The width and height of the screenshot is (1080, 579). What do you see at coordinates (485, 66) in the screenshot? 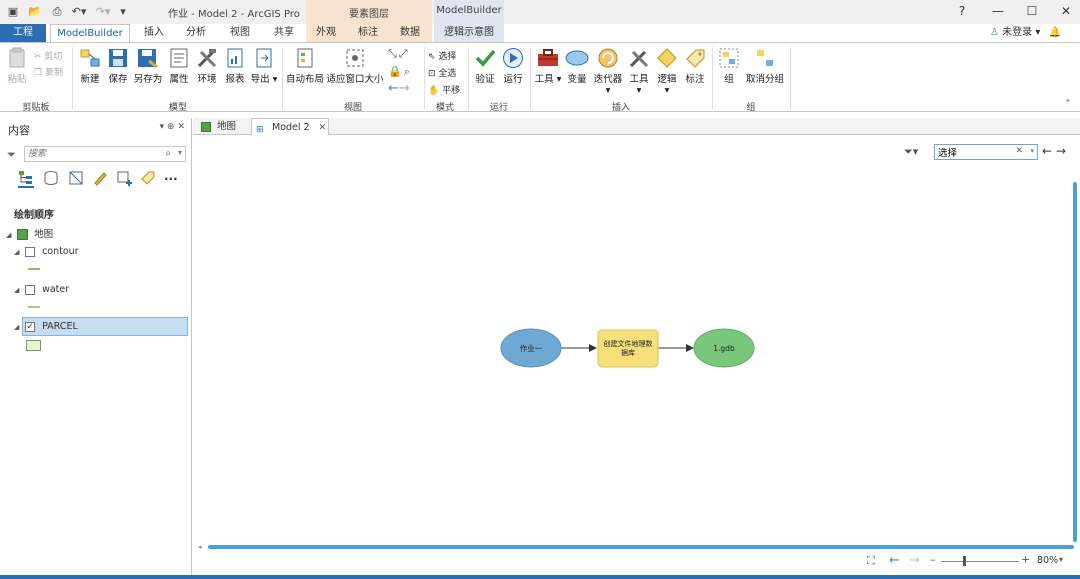
I see `validate-button: 验证` at bounding box center [485, 66].